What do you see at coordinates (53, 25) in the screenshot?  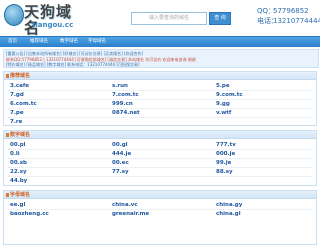 I see `logo-sub: tiangou.cc` at bounding box center [53, 25].